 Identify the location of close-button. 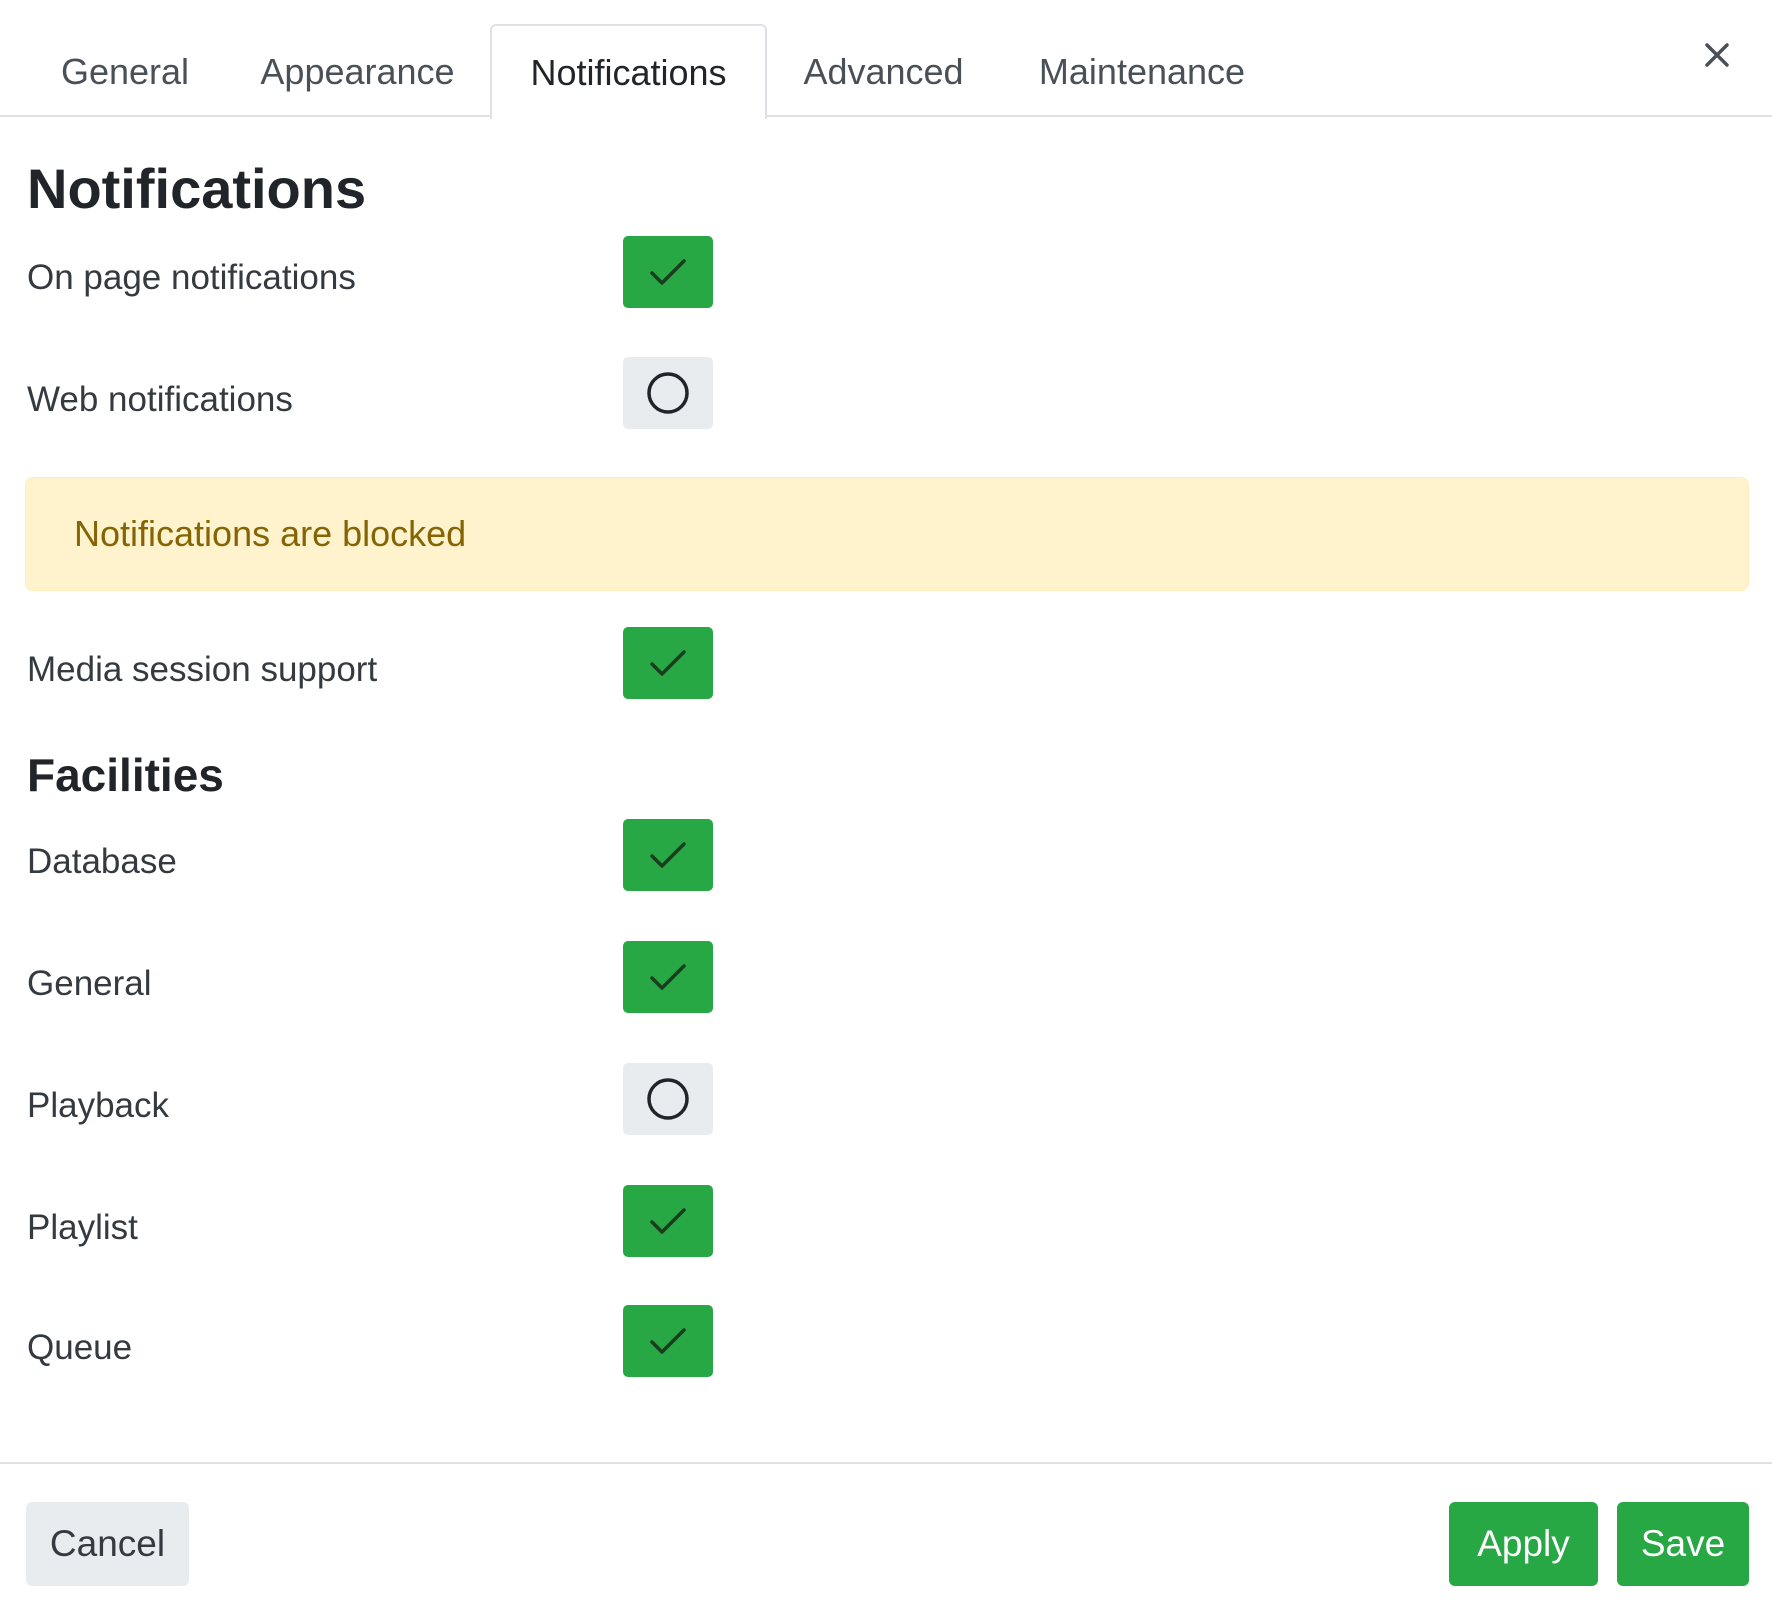
(1717, 55).